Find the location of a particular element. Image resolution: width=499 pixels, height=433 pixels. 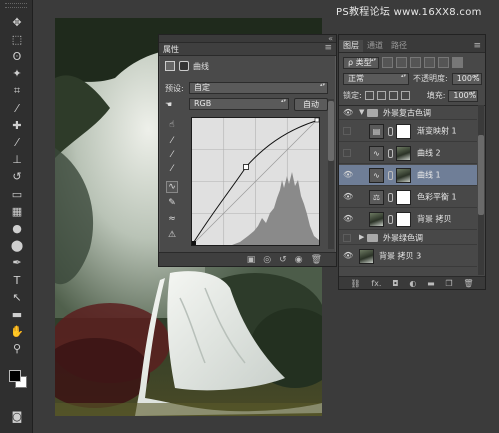

delete-icon: 🗑 is located at coordinates (316, 260).